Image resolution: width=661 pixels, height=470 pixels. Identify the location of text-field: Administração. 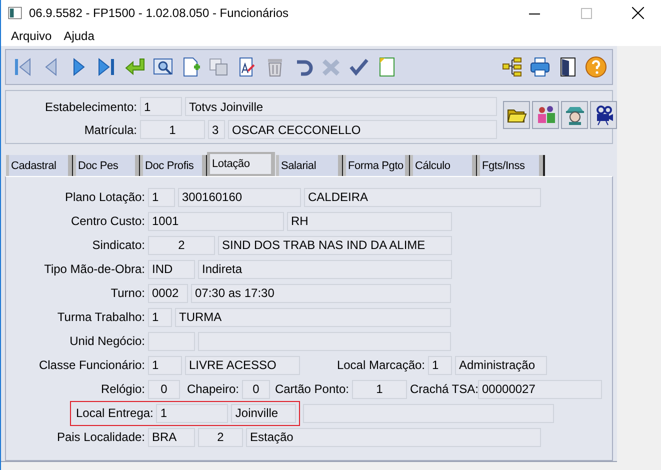
(501, 365).